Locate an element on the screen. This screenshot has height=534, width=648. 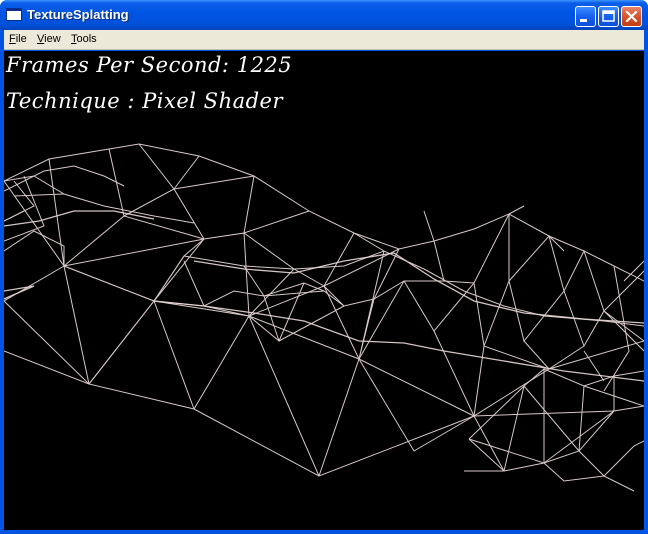
fps-readout: Frames Per Second: 1225 is located at coordinates (149, 65).